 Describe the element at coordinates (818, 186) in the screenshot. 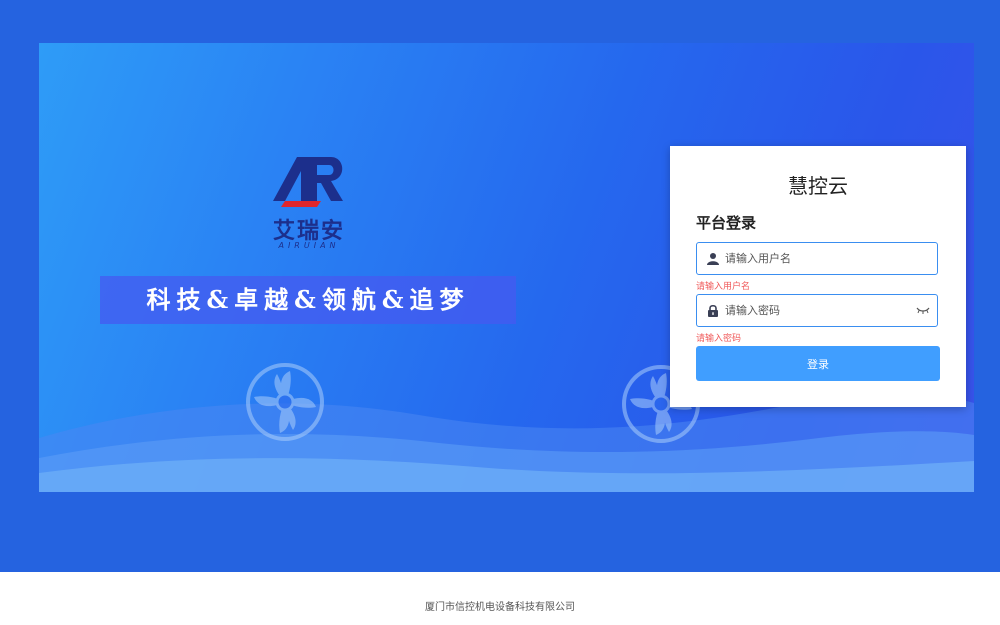

I see `app-title: 慧控云` at that location.